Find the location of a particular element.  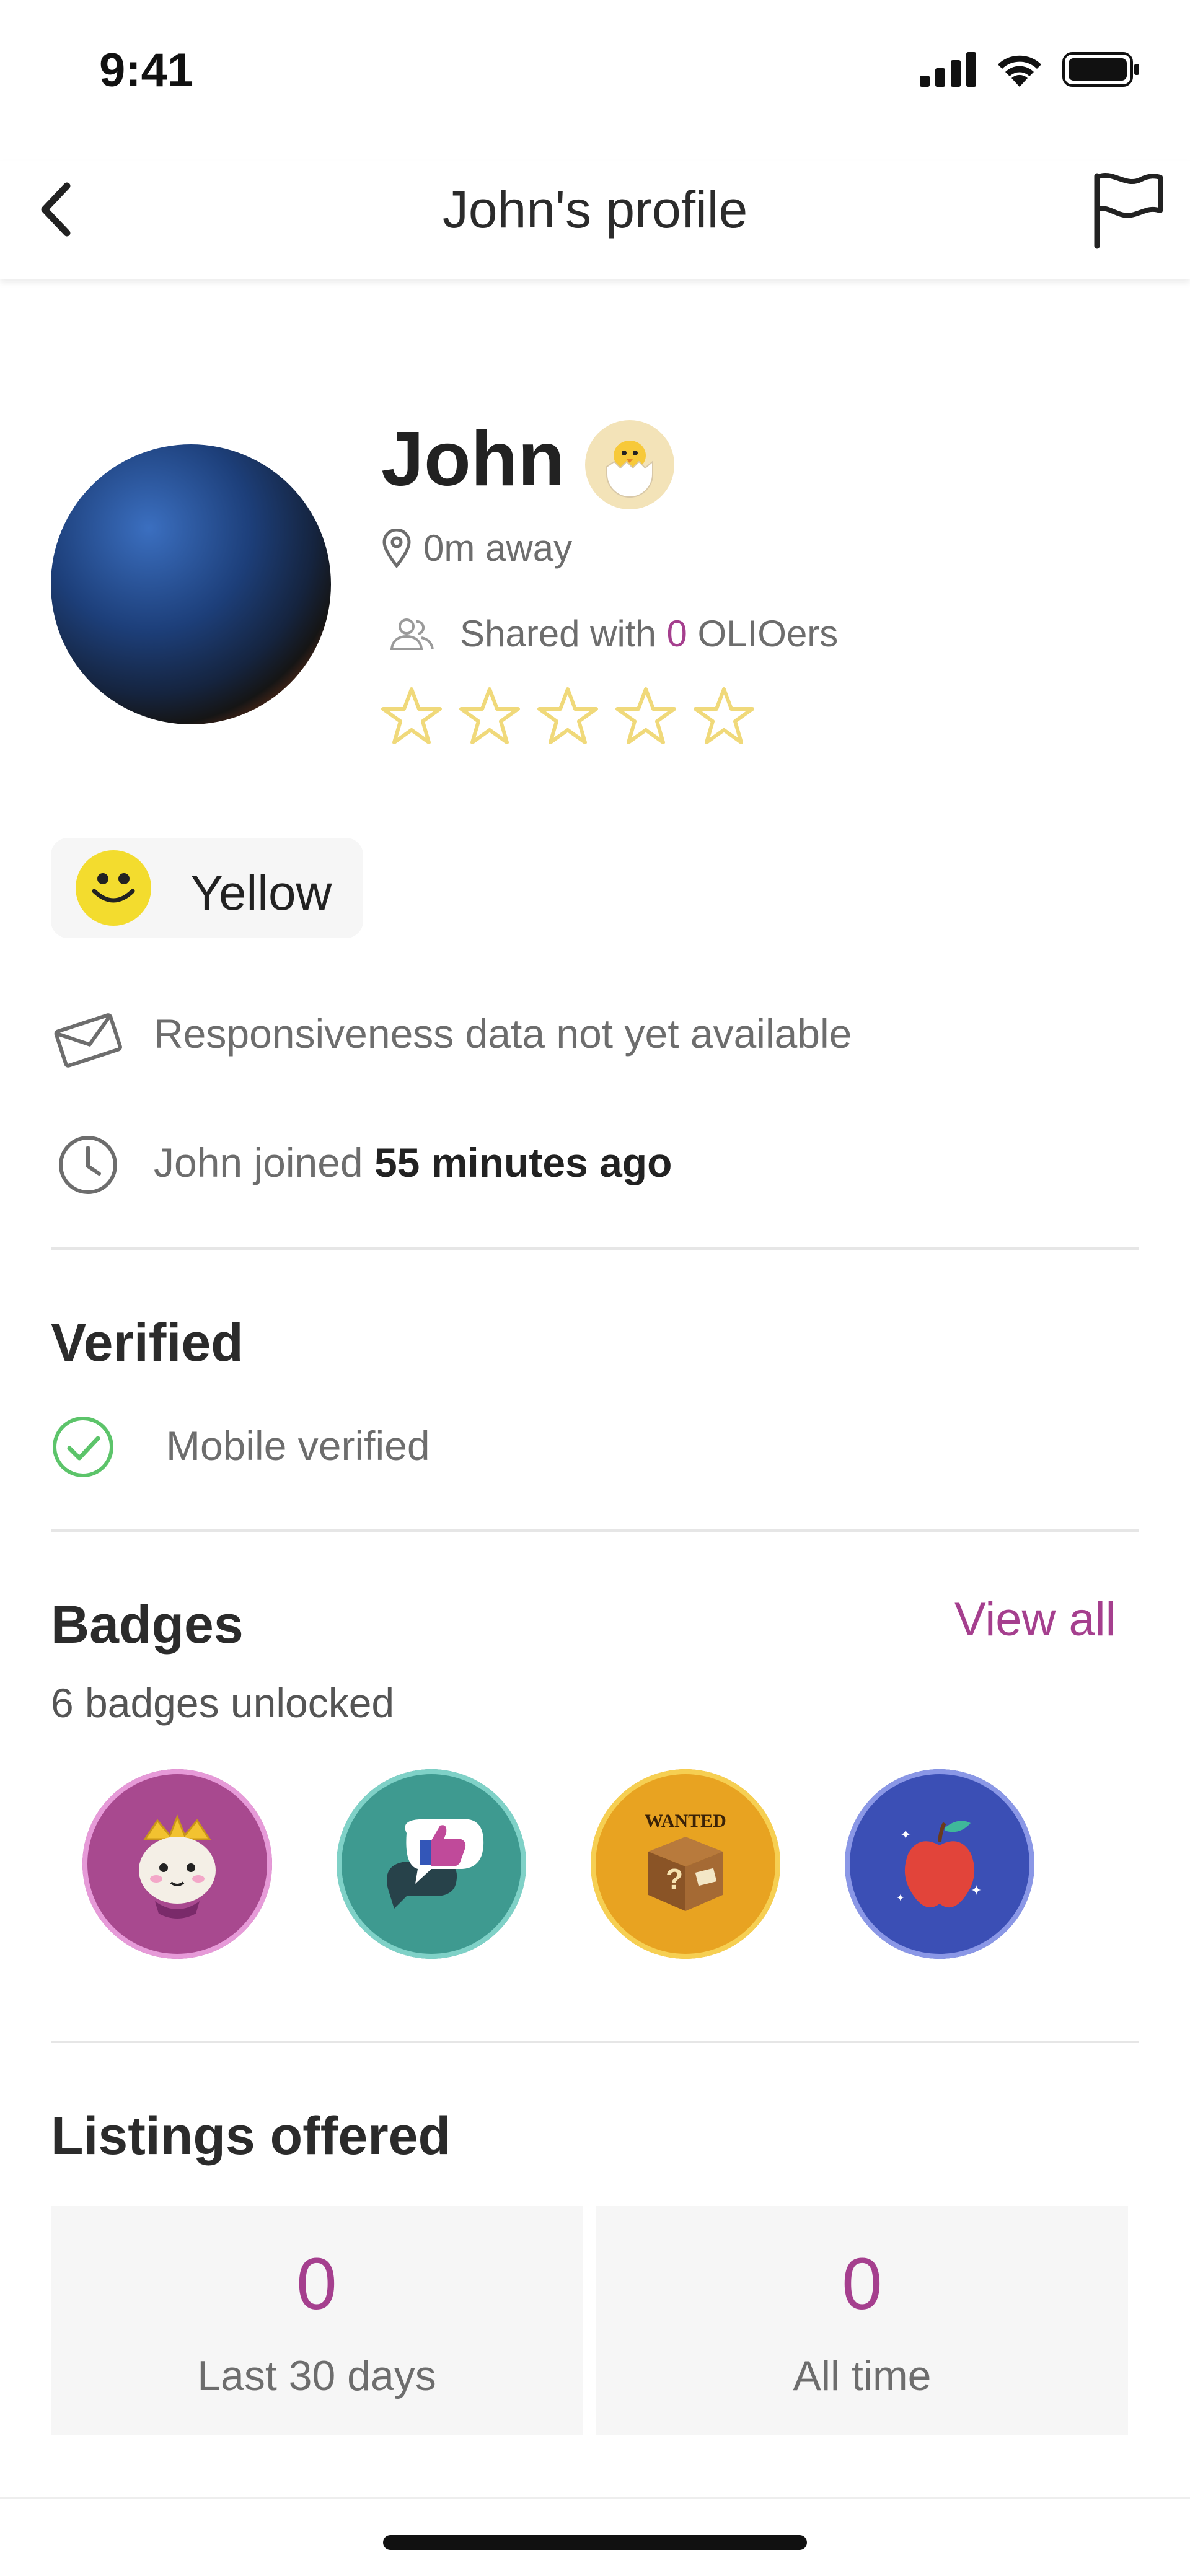

badges-count: 6 badges unlocked is located at coordinates (223, 1703).